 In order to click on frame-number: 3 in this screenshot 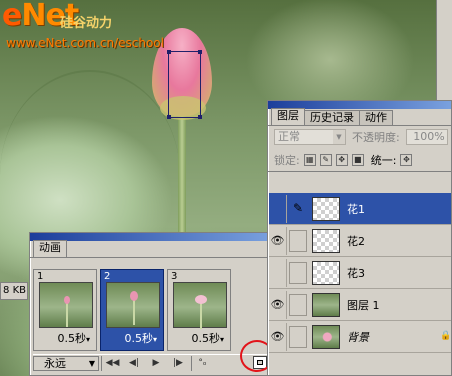, I will do `click(174, 276)`.